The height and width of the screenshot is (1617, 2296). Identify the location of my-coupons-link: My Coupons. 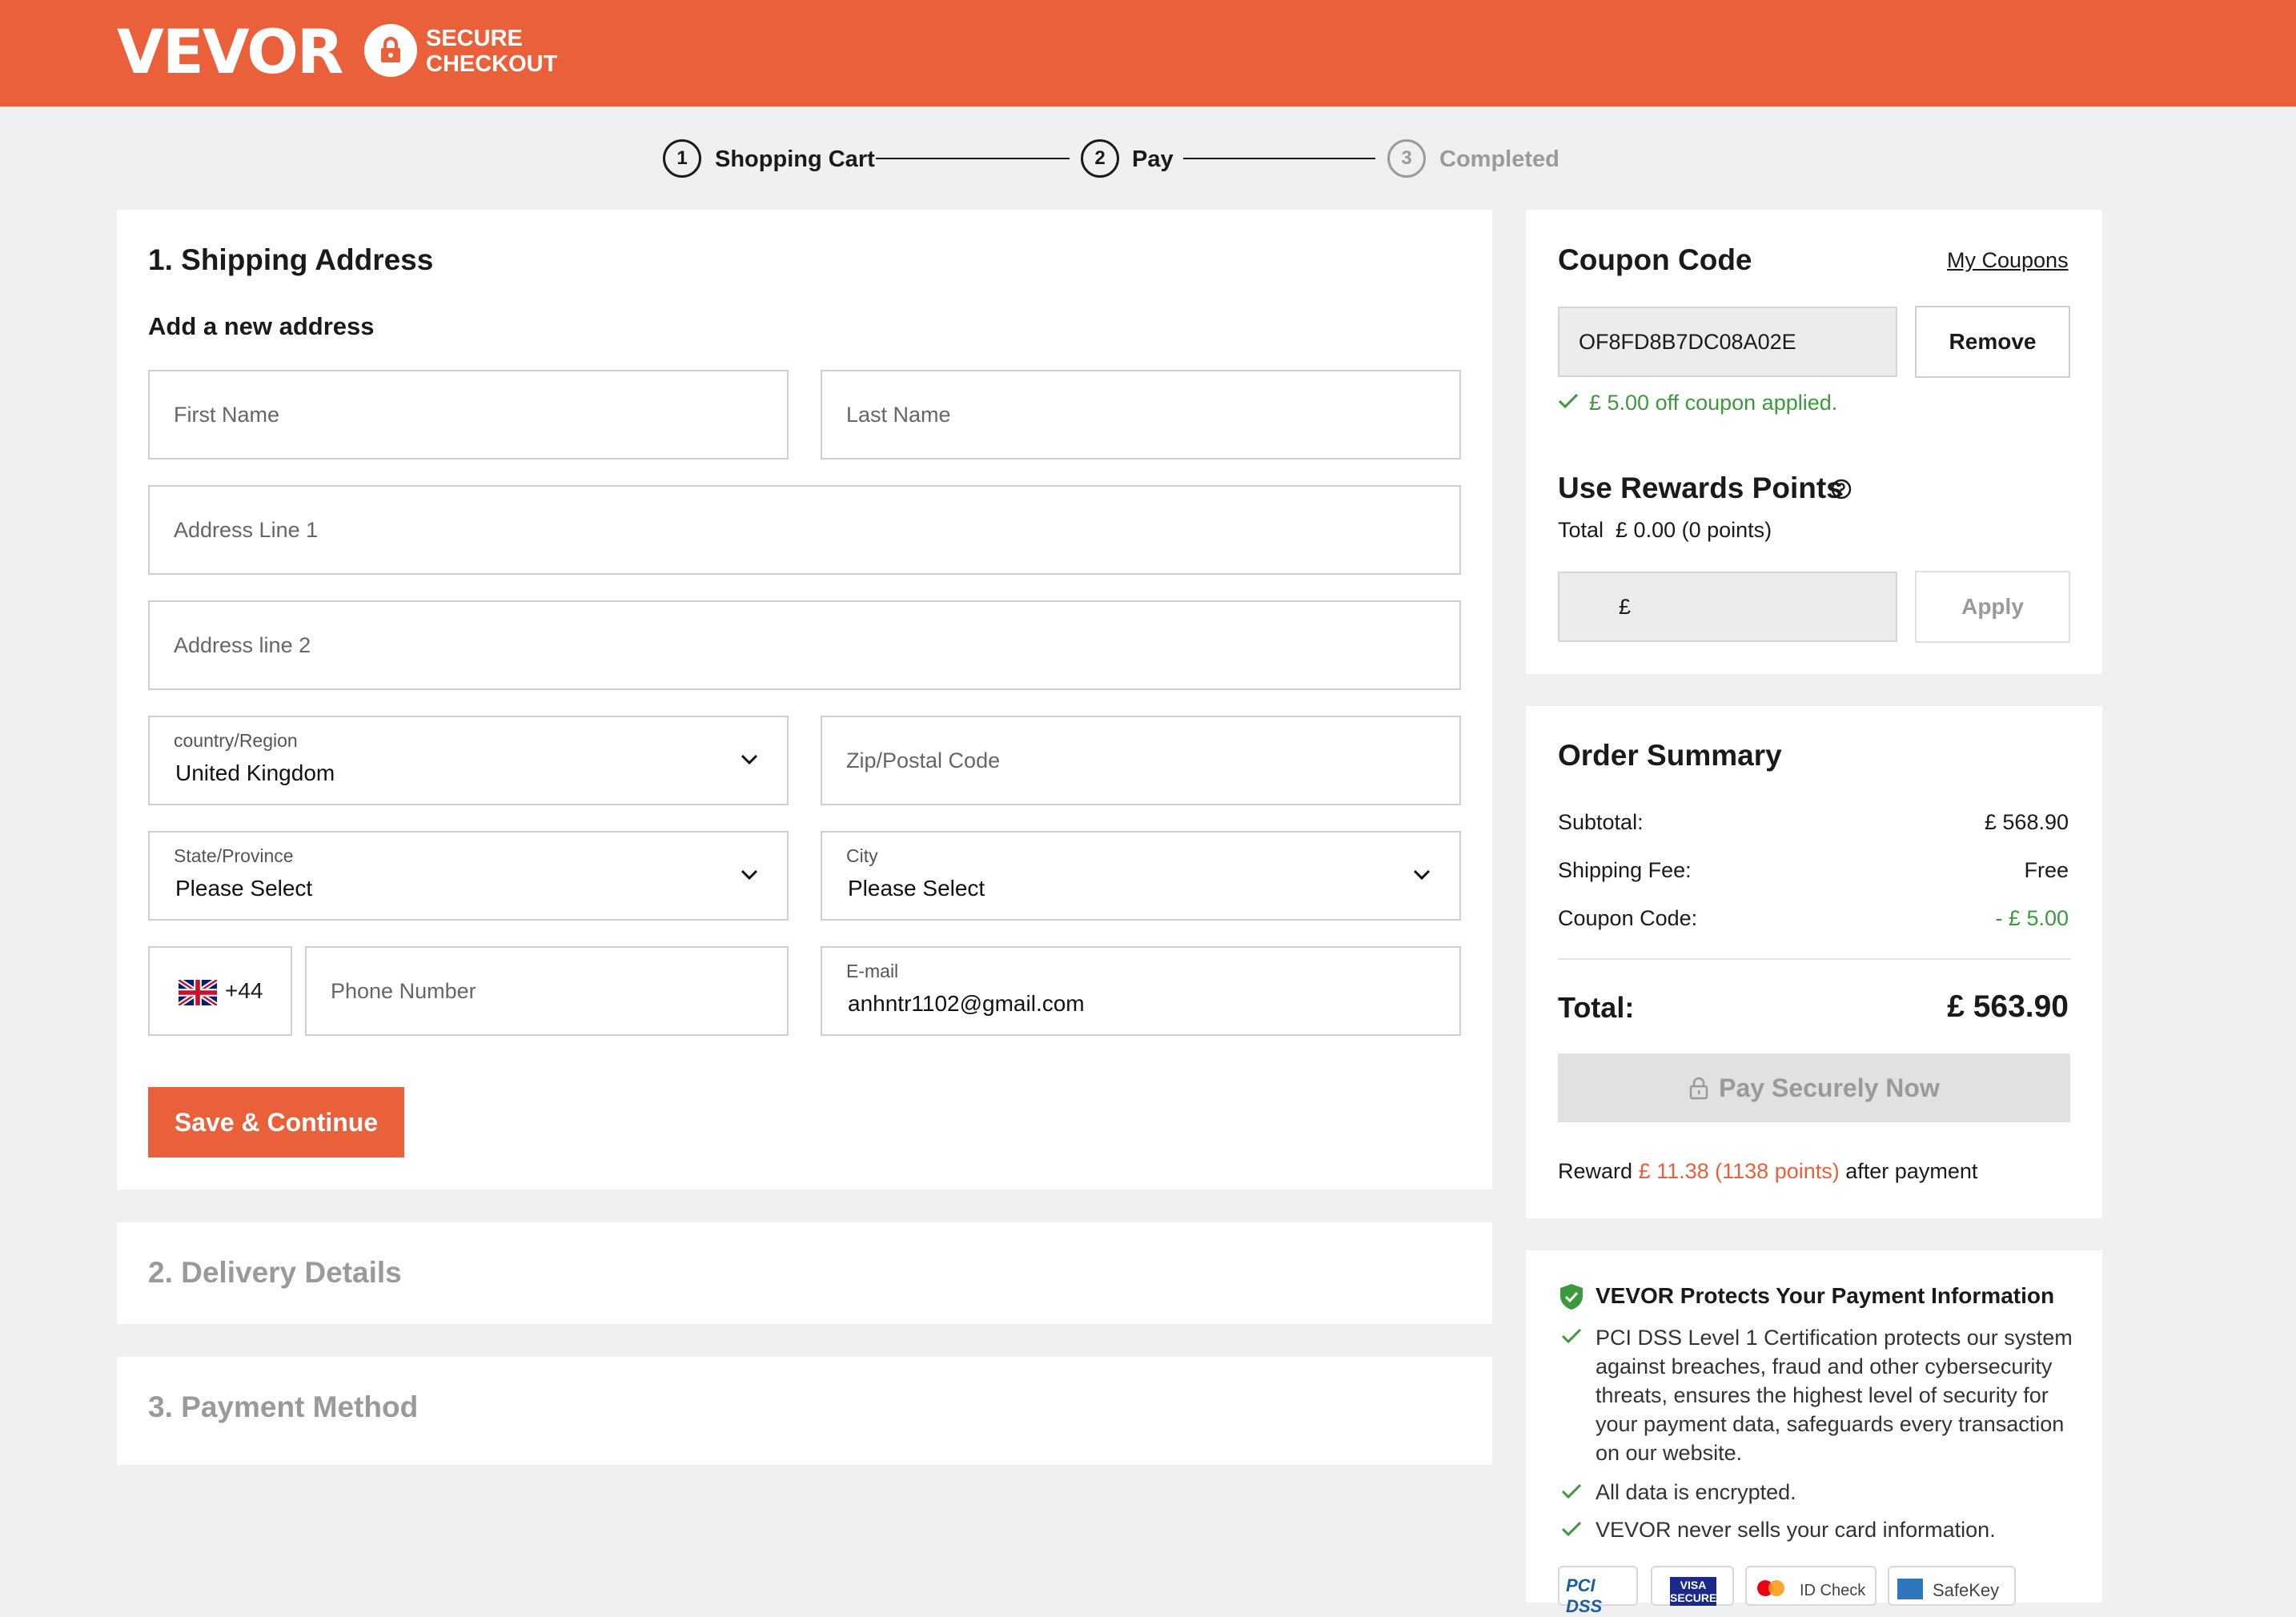
(2008, 261).